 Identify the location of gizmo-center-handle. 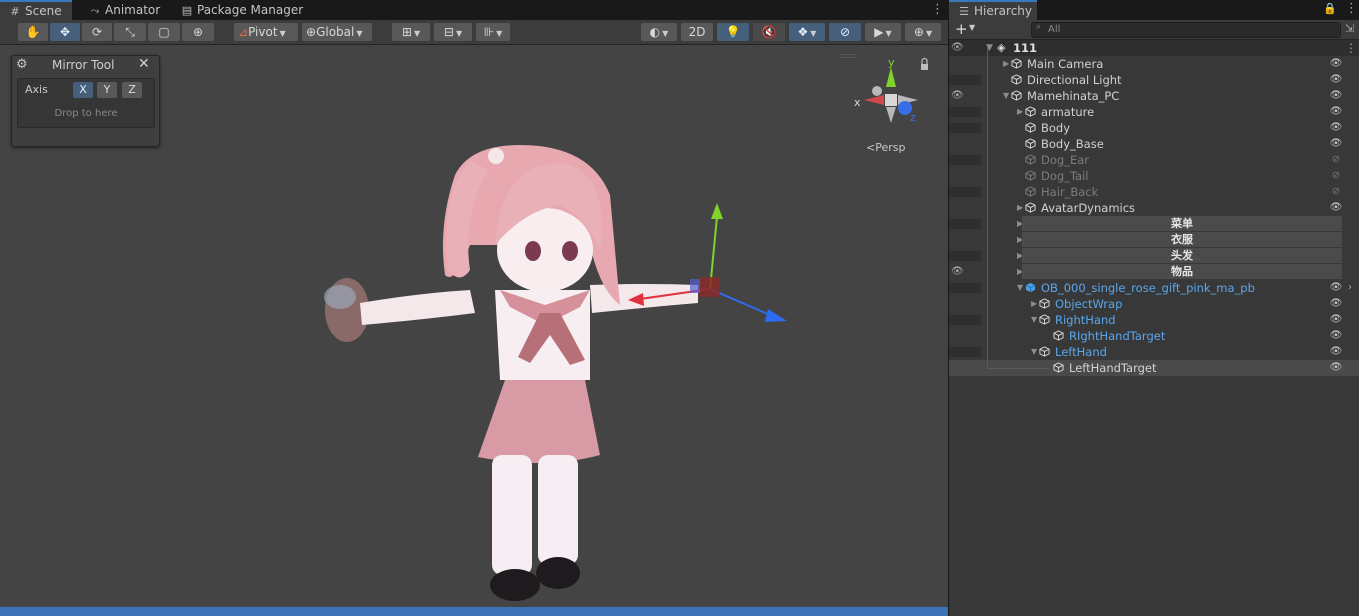
(710, 287).